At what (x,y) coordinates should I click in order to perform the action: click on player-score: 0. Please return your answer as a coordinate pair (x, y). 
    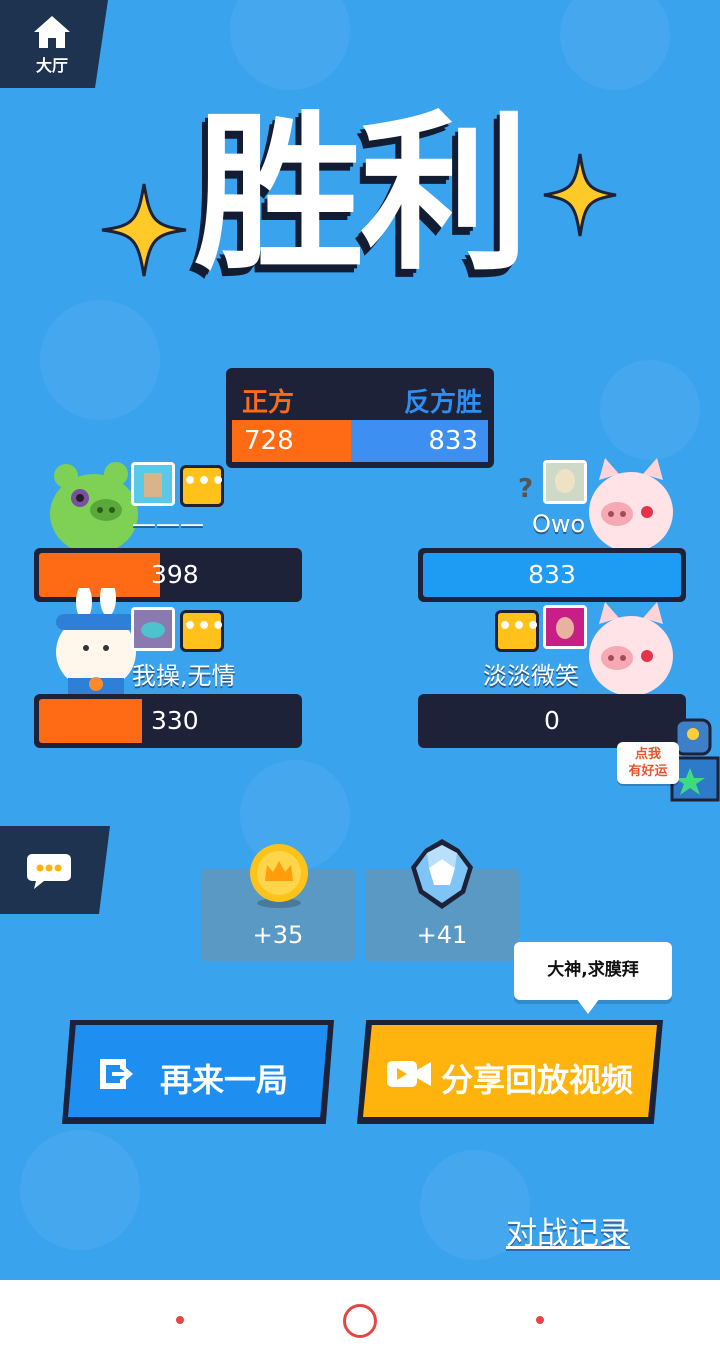
    Looking at the image, I should click on (552, 720).